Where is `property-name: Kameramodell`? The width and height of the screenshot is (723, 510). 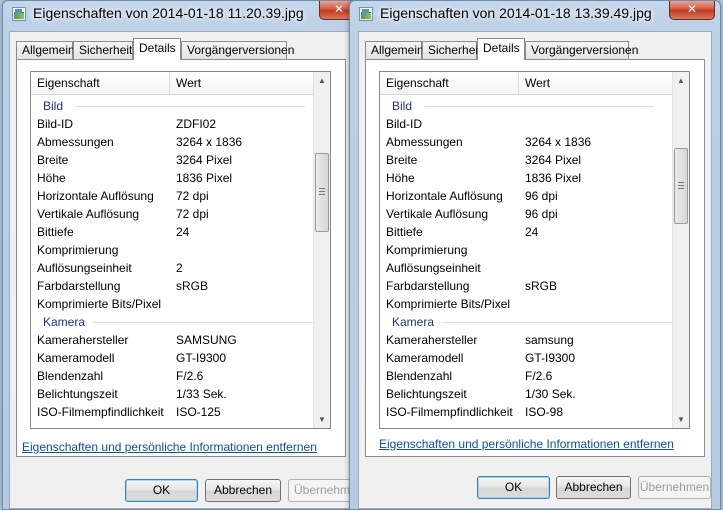 property-name: Kameramodell is located at coordinates (76, 358).